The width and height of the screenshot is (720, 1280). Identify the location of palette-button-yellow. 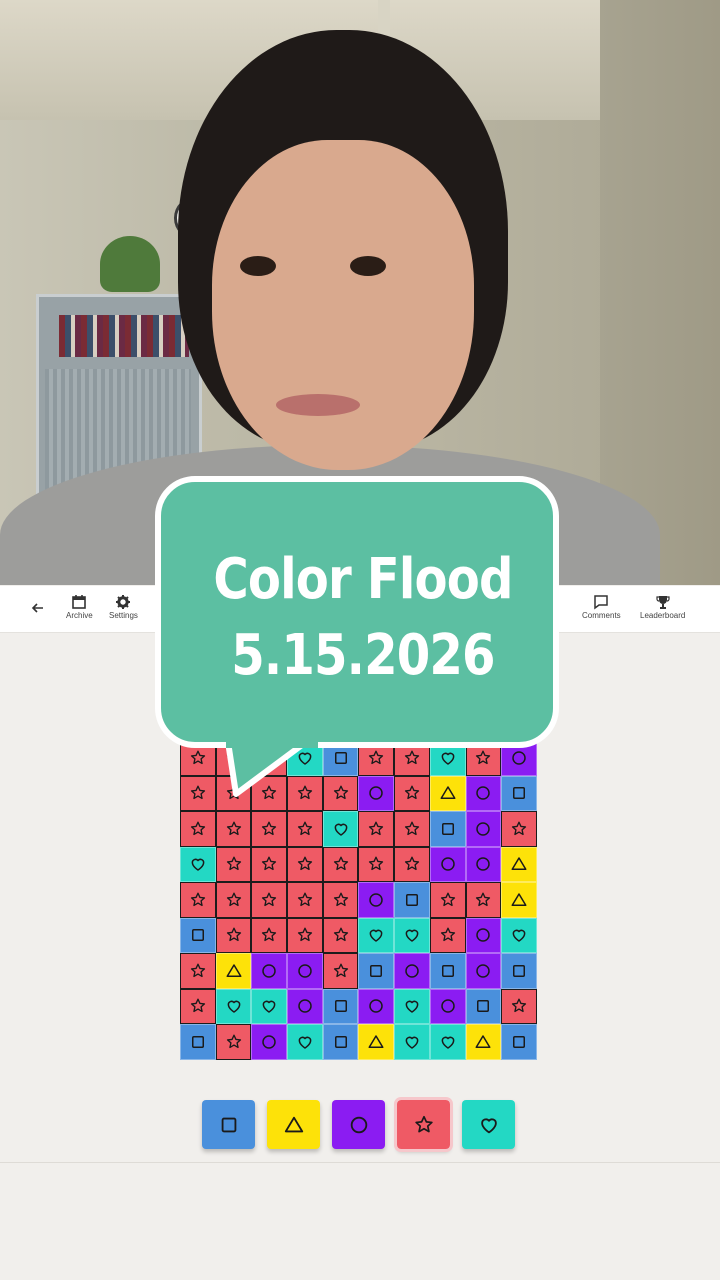
(293, 1124).